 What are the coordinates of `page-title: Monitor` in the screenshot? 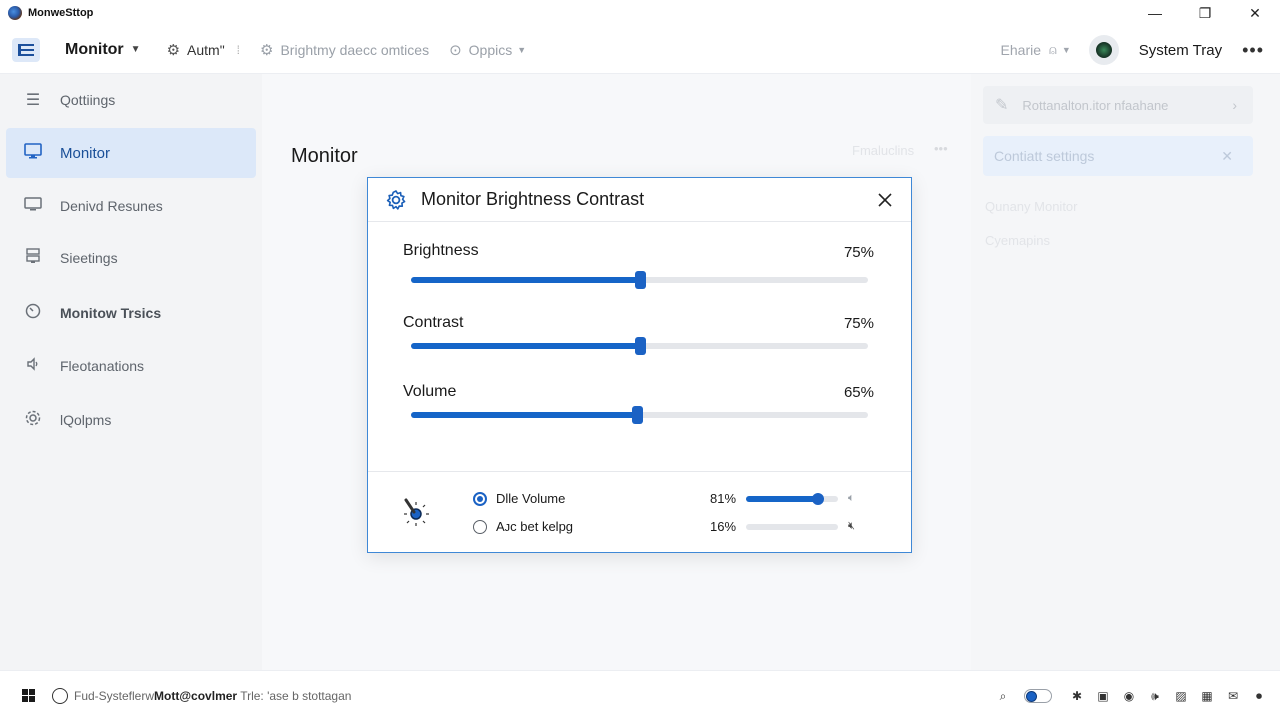 It's located at (324, 156).